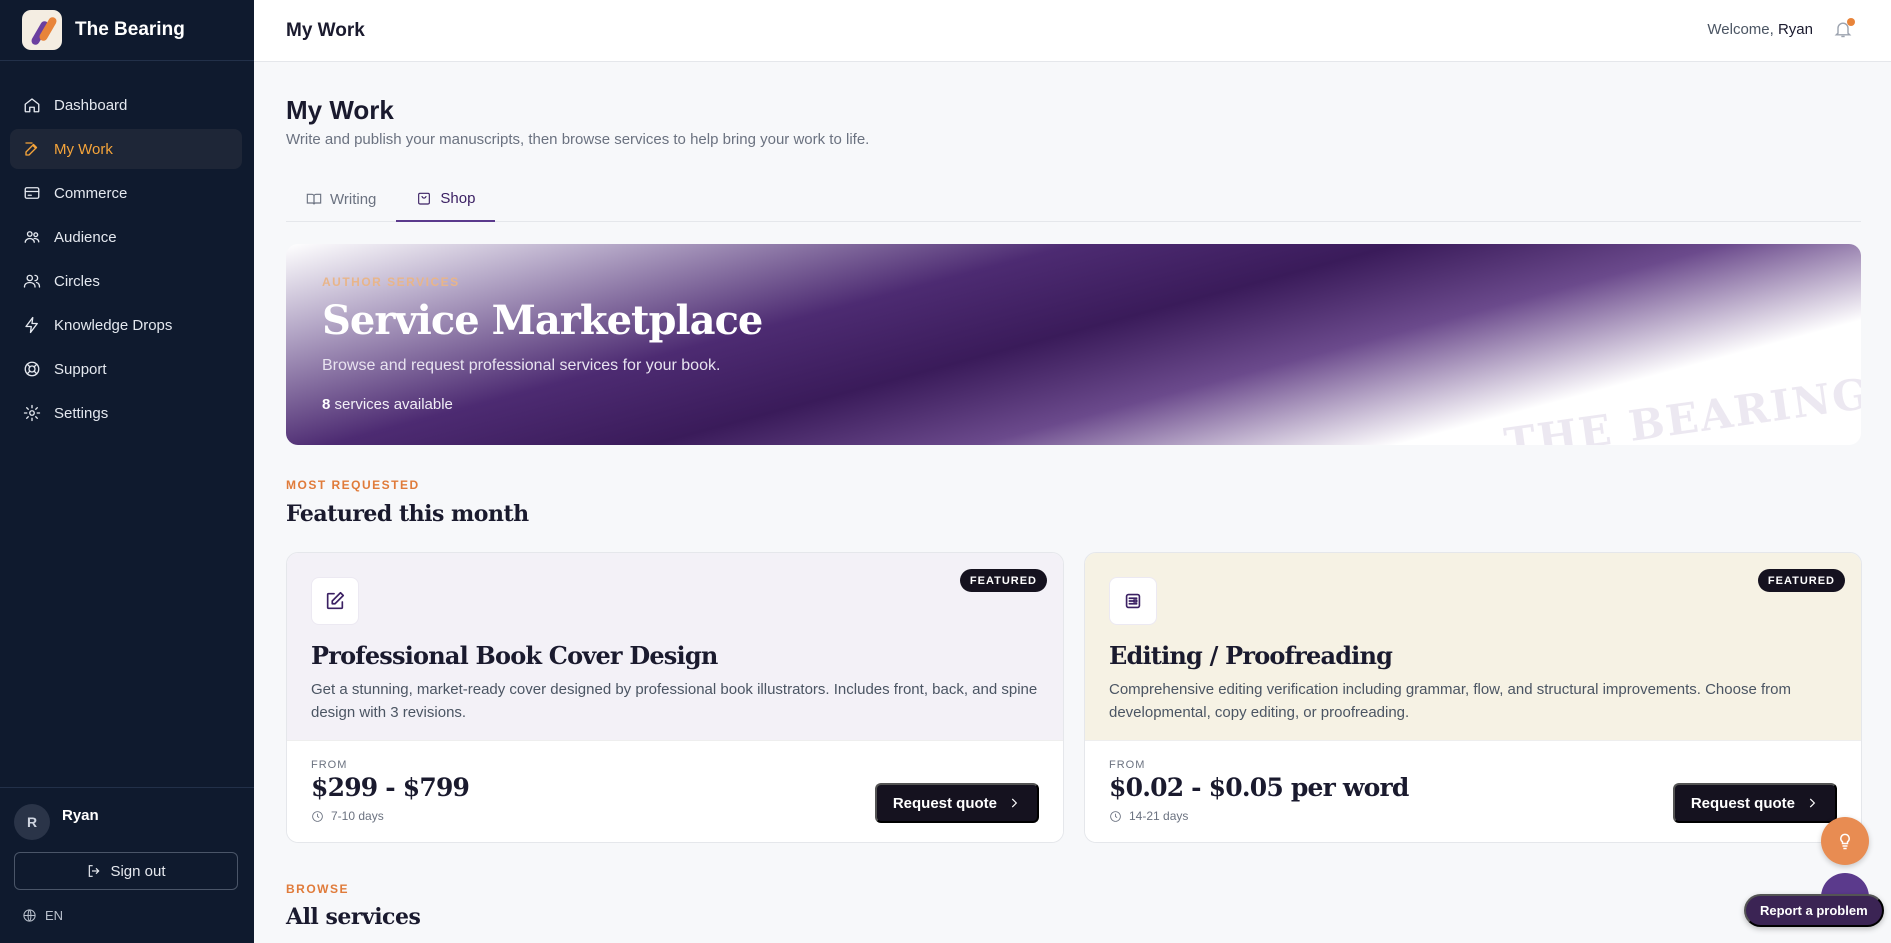  What do you see at coordinates (314, 199) in the screenshot?
I see `book-icon` at bounding box center [314, 199].